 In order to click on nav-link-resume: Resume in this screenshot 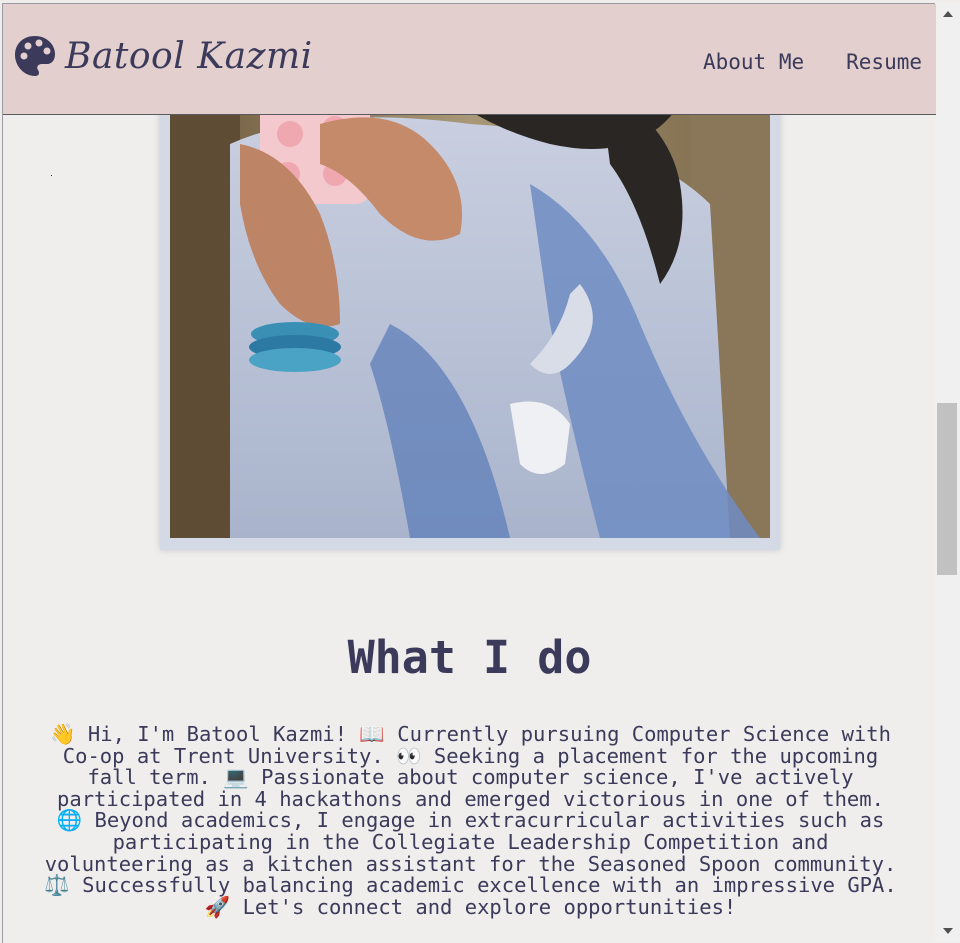, I will do `click(884, 62)`.